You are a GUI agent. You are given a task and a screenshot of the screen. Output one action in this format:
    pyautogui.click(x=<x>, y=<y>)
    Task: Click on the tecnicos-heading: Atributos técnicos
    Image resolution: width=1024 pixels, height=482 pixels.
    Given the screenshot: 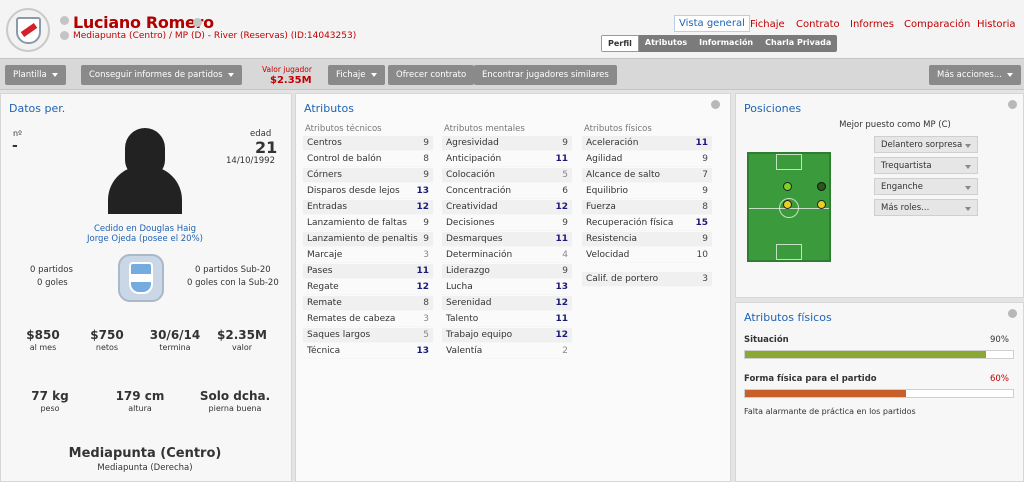 What is the action you would take?
    pyautogui.click(x=343, y=129)
    